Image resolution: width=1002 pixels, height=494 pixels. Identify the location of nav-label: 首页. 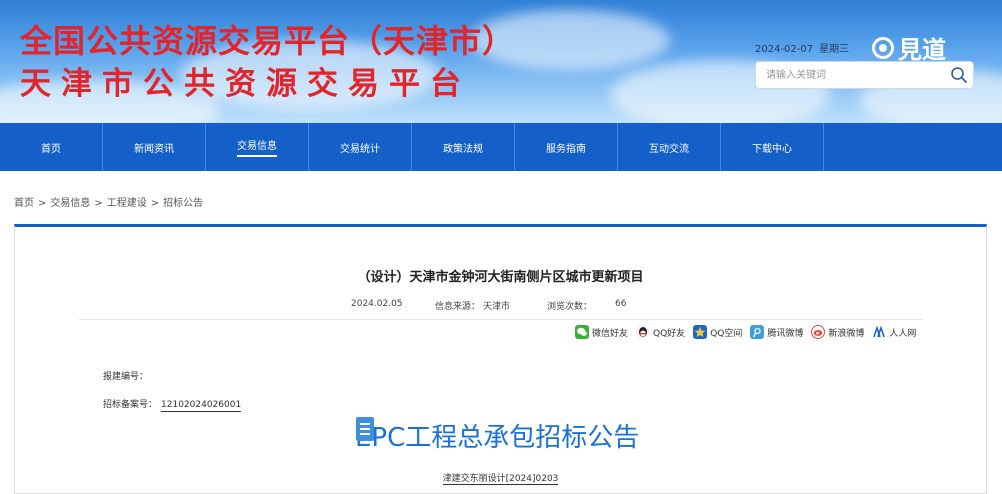
(51, 149).